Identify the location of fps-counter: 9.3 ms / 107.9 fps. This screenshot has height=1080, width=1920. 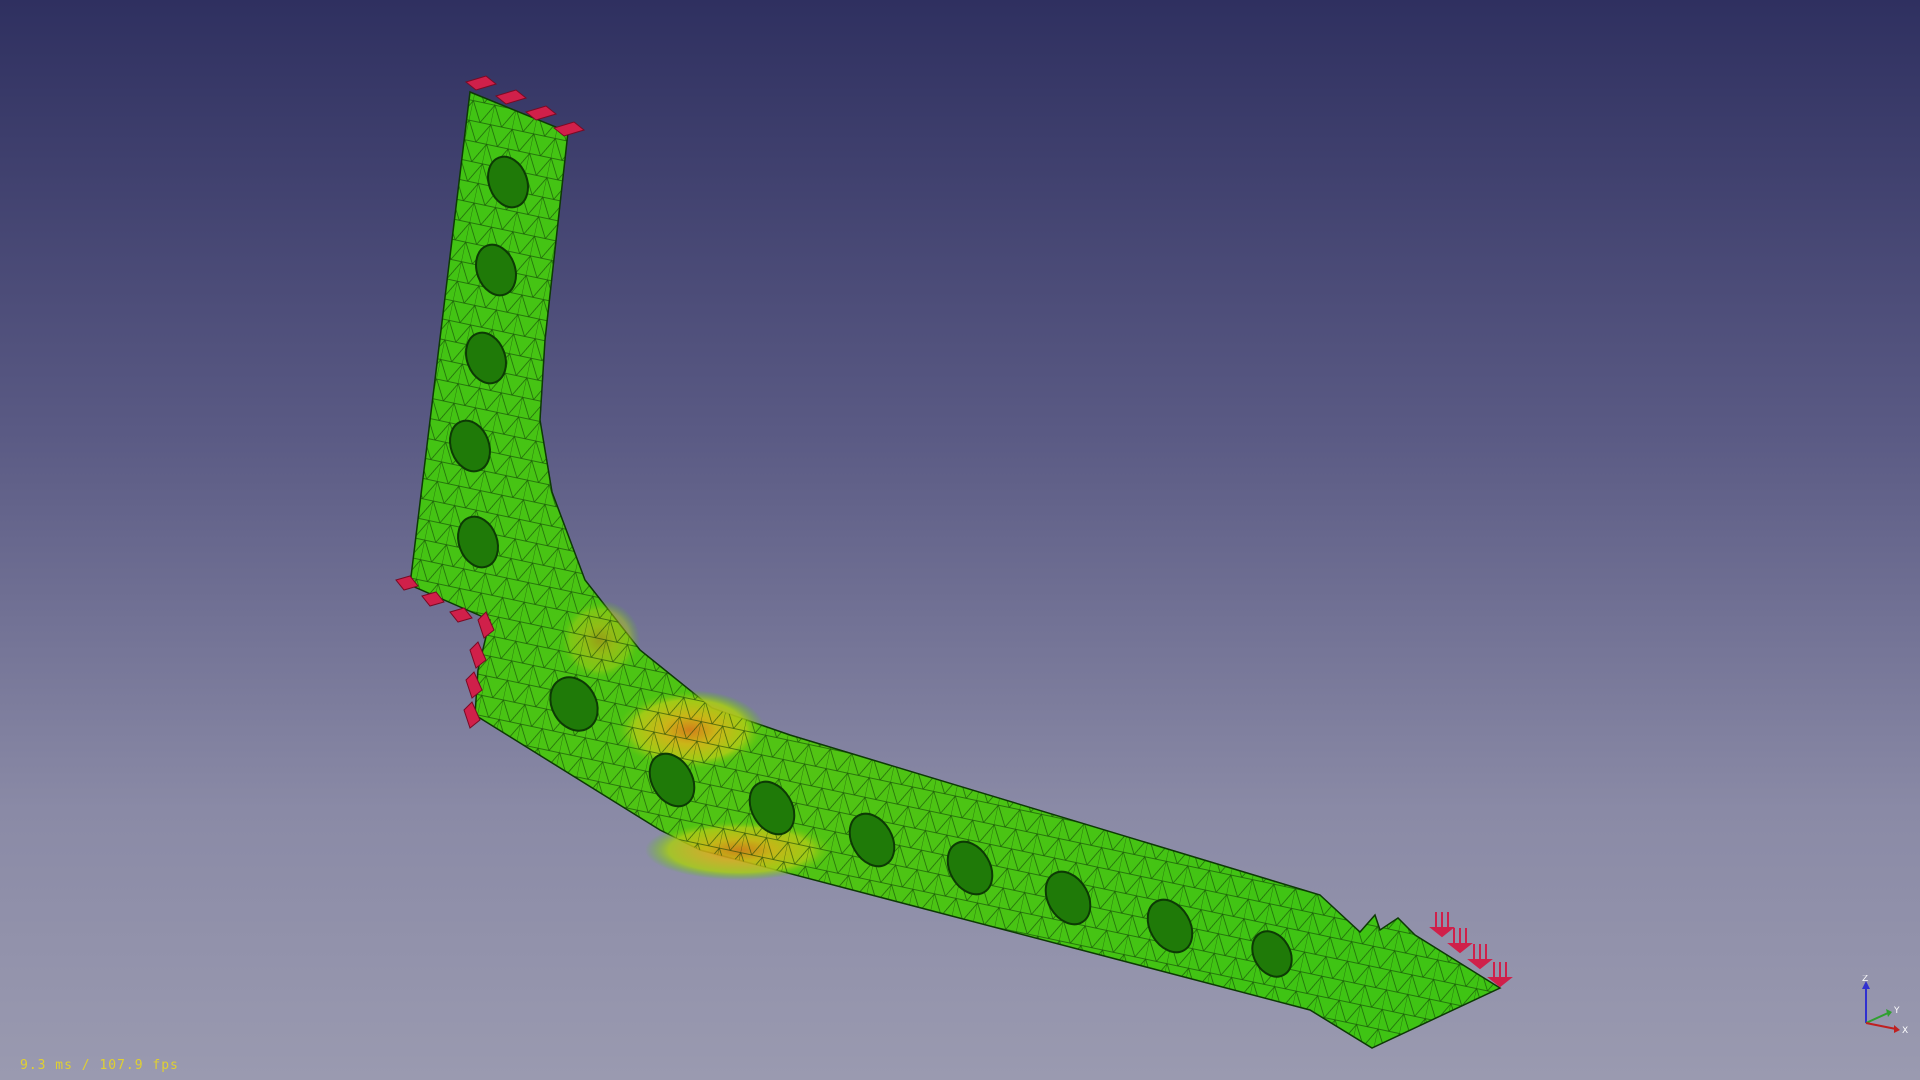
(99, 1065).